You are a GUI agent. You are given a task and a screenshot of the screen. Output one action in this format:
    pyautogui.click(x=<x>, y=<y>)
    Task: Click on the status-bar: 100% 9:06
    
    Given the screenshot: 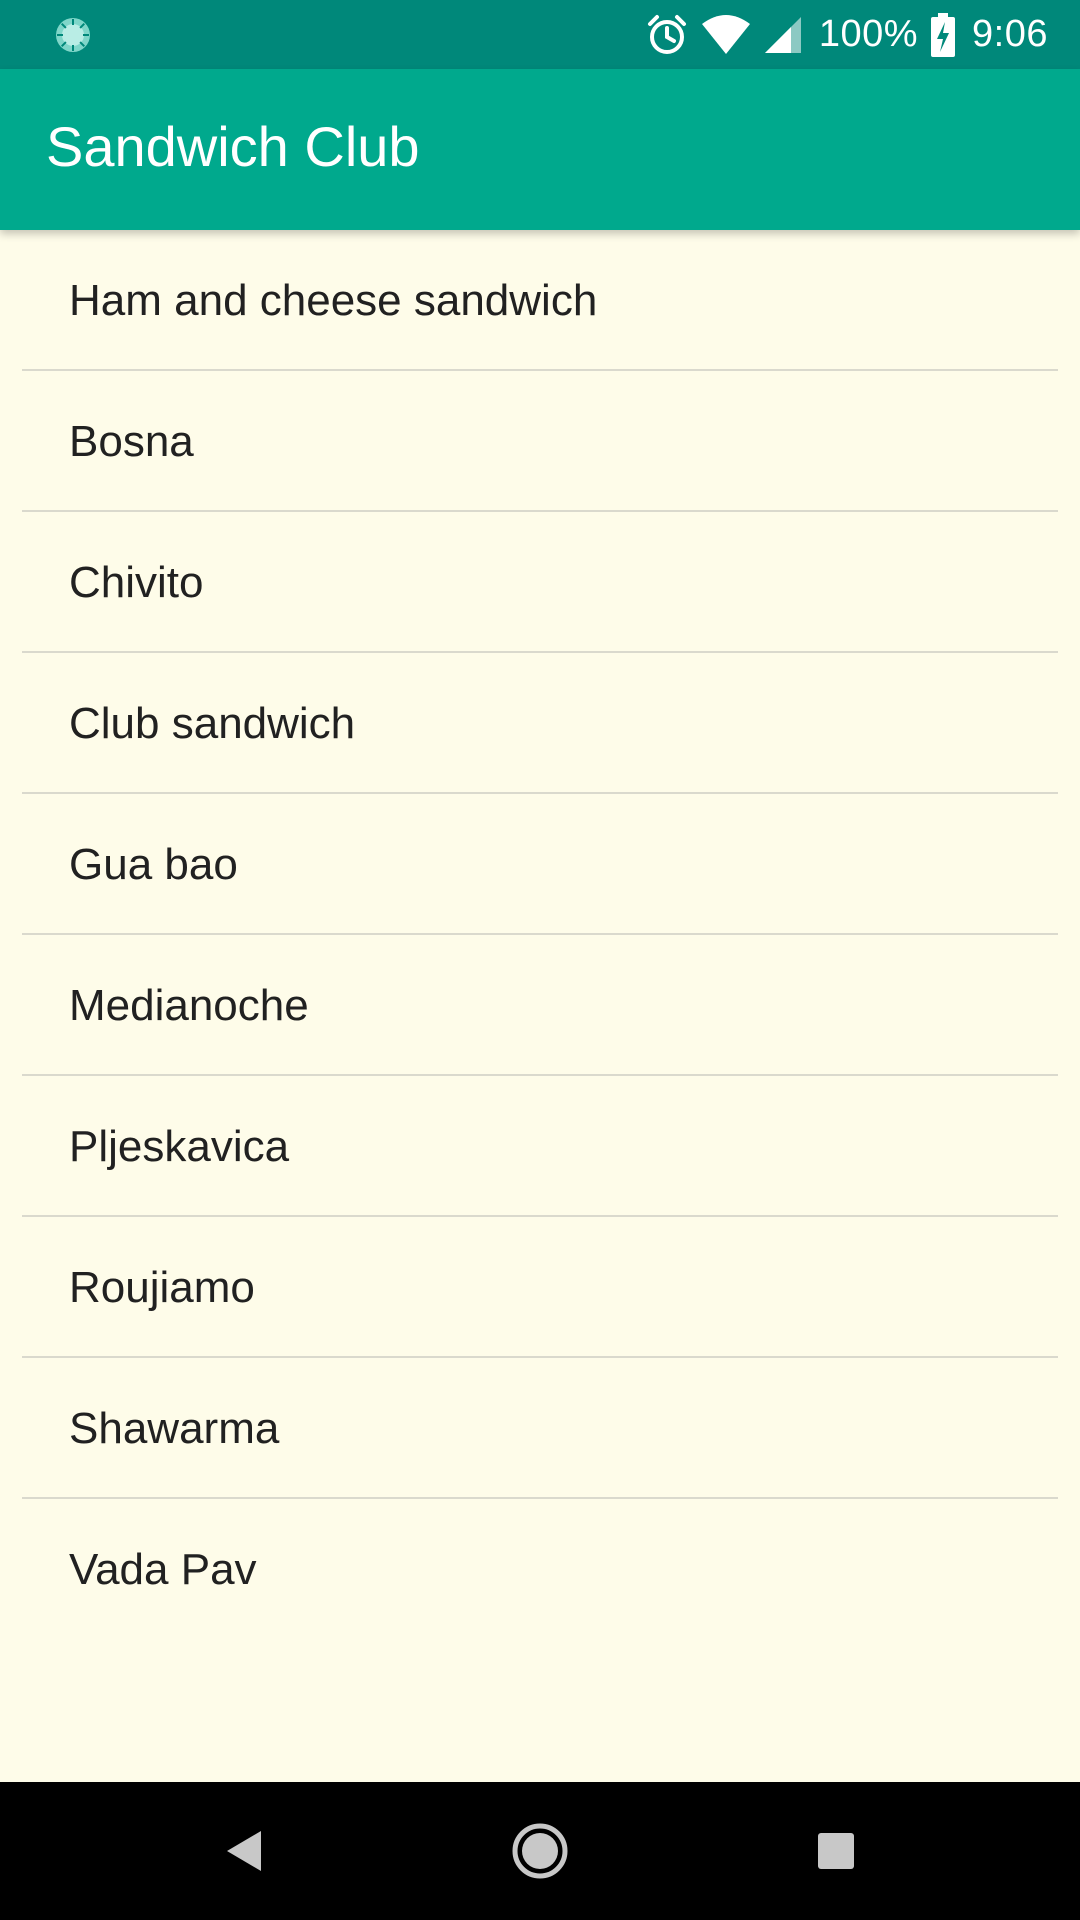 What is the action you would take?
    pyautogui.click(x=540, y=34)
    